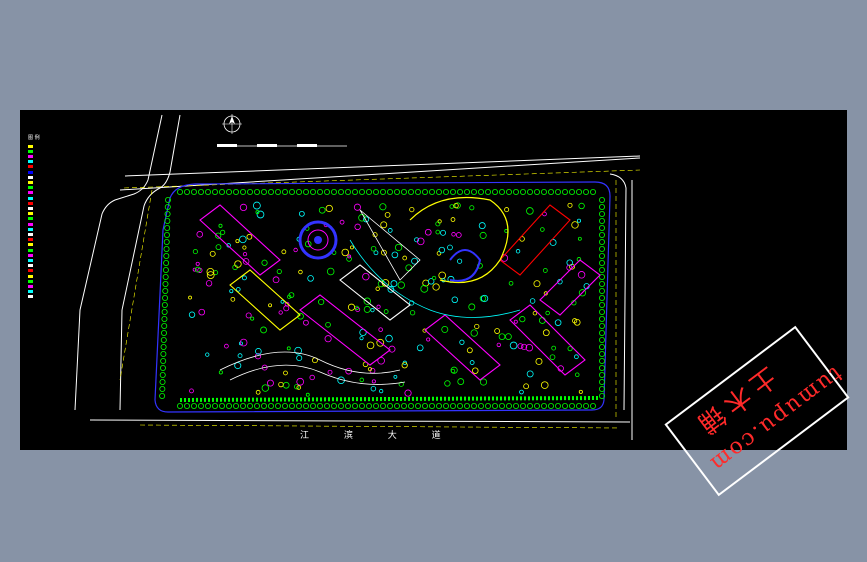 Image resolution: width=867 pixels, height=562 pixels. I want to click on north-arrow-icon, so click(232, 124).